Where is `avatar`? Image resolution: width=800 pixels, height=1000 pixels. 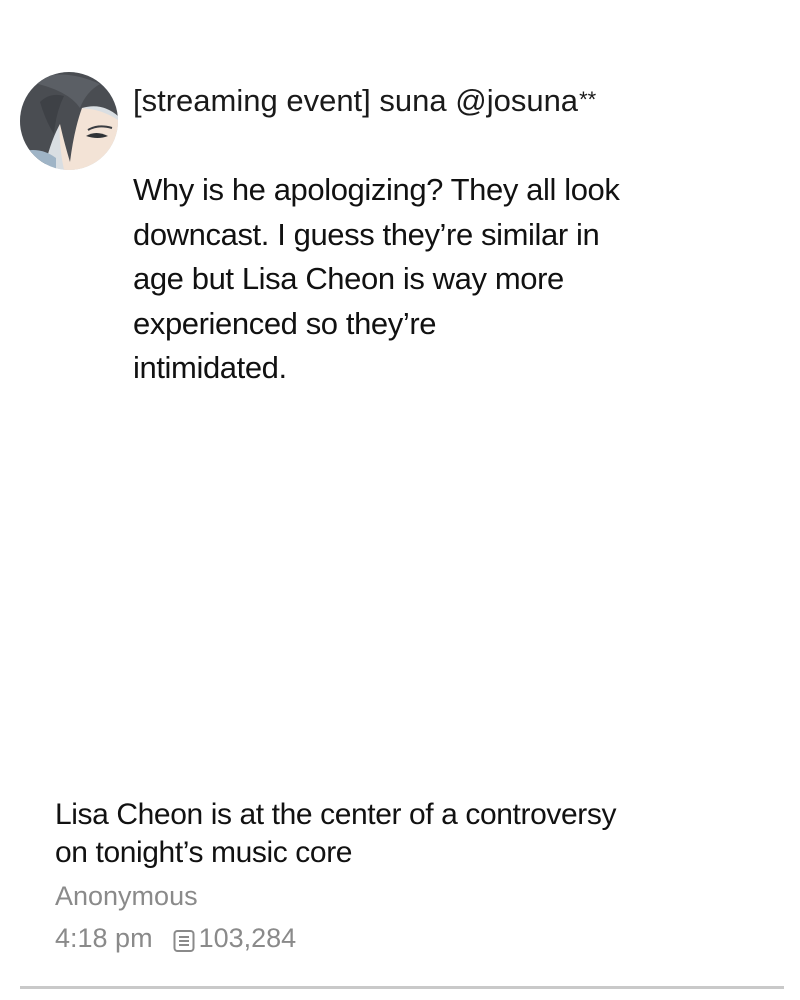
avatar is located at coordinates (69, 121).